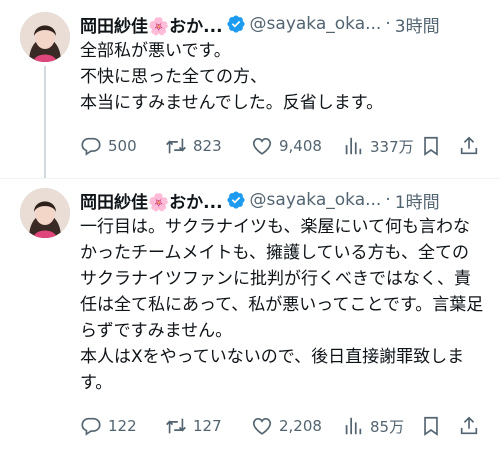 The image size is (500, 454). What do you see at coordinates (122, 426) in the screenshot?
I see `reply-count: 122` at bounding box center [122, 426].